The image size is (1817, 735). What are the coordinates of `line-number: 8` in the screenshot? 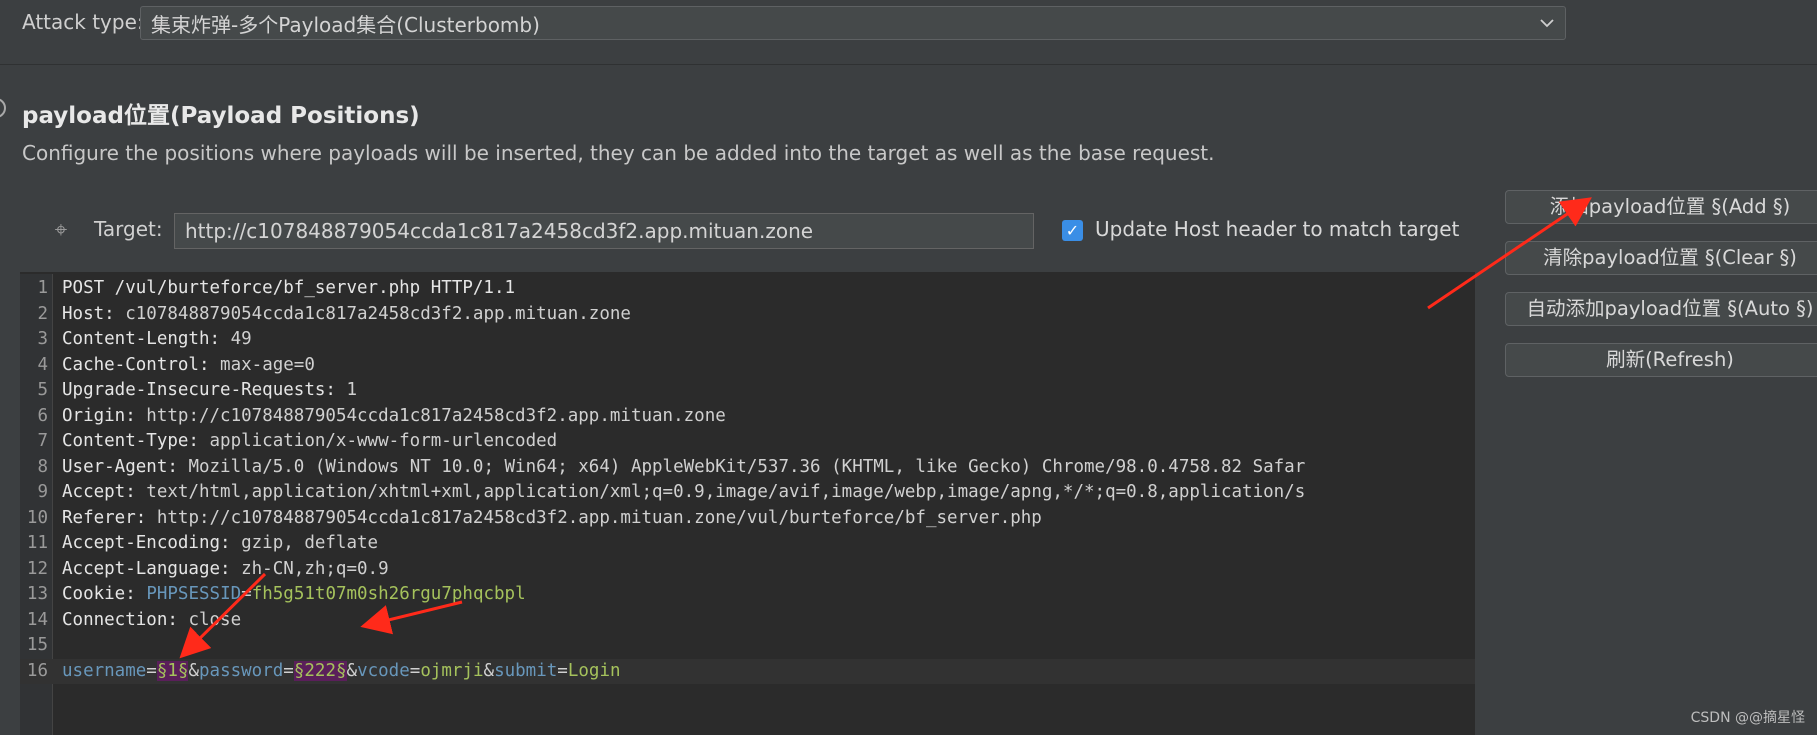 It's located at (42, 466).